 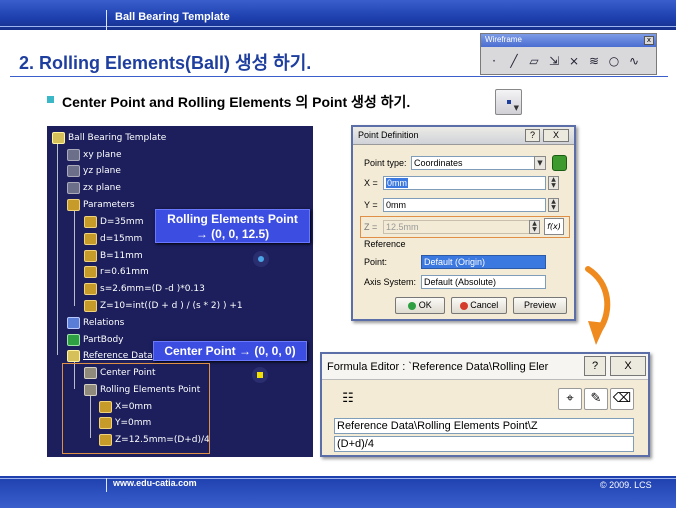 I want to click on point-type-label: Point type:, so click(x=385, y=163).